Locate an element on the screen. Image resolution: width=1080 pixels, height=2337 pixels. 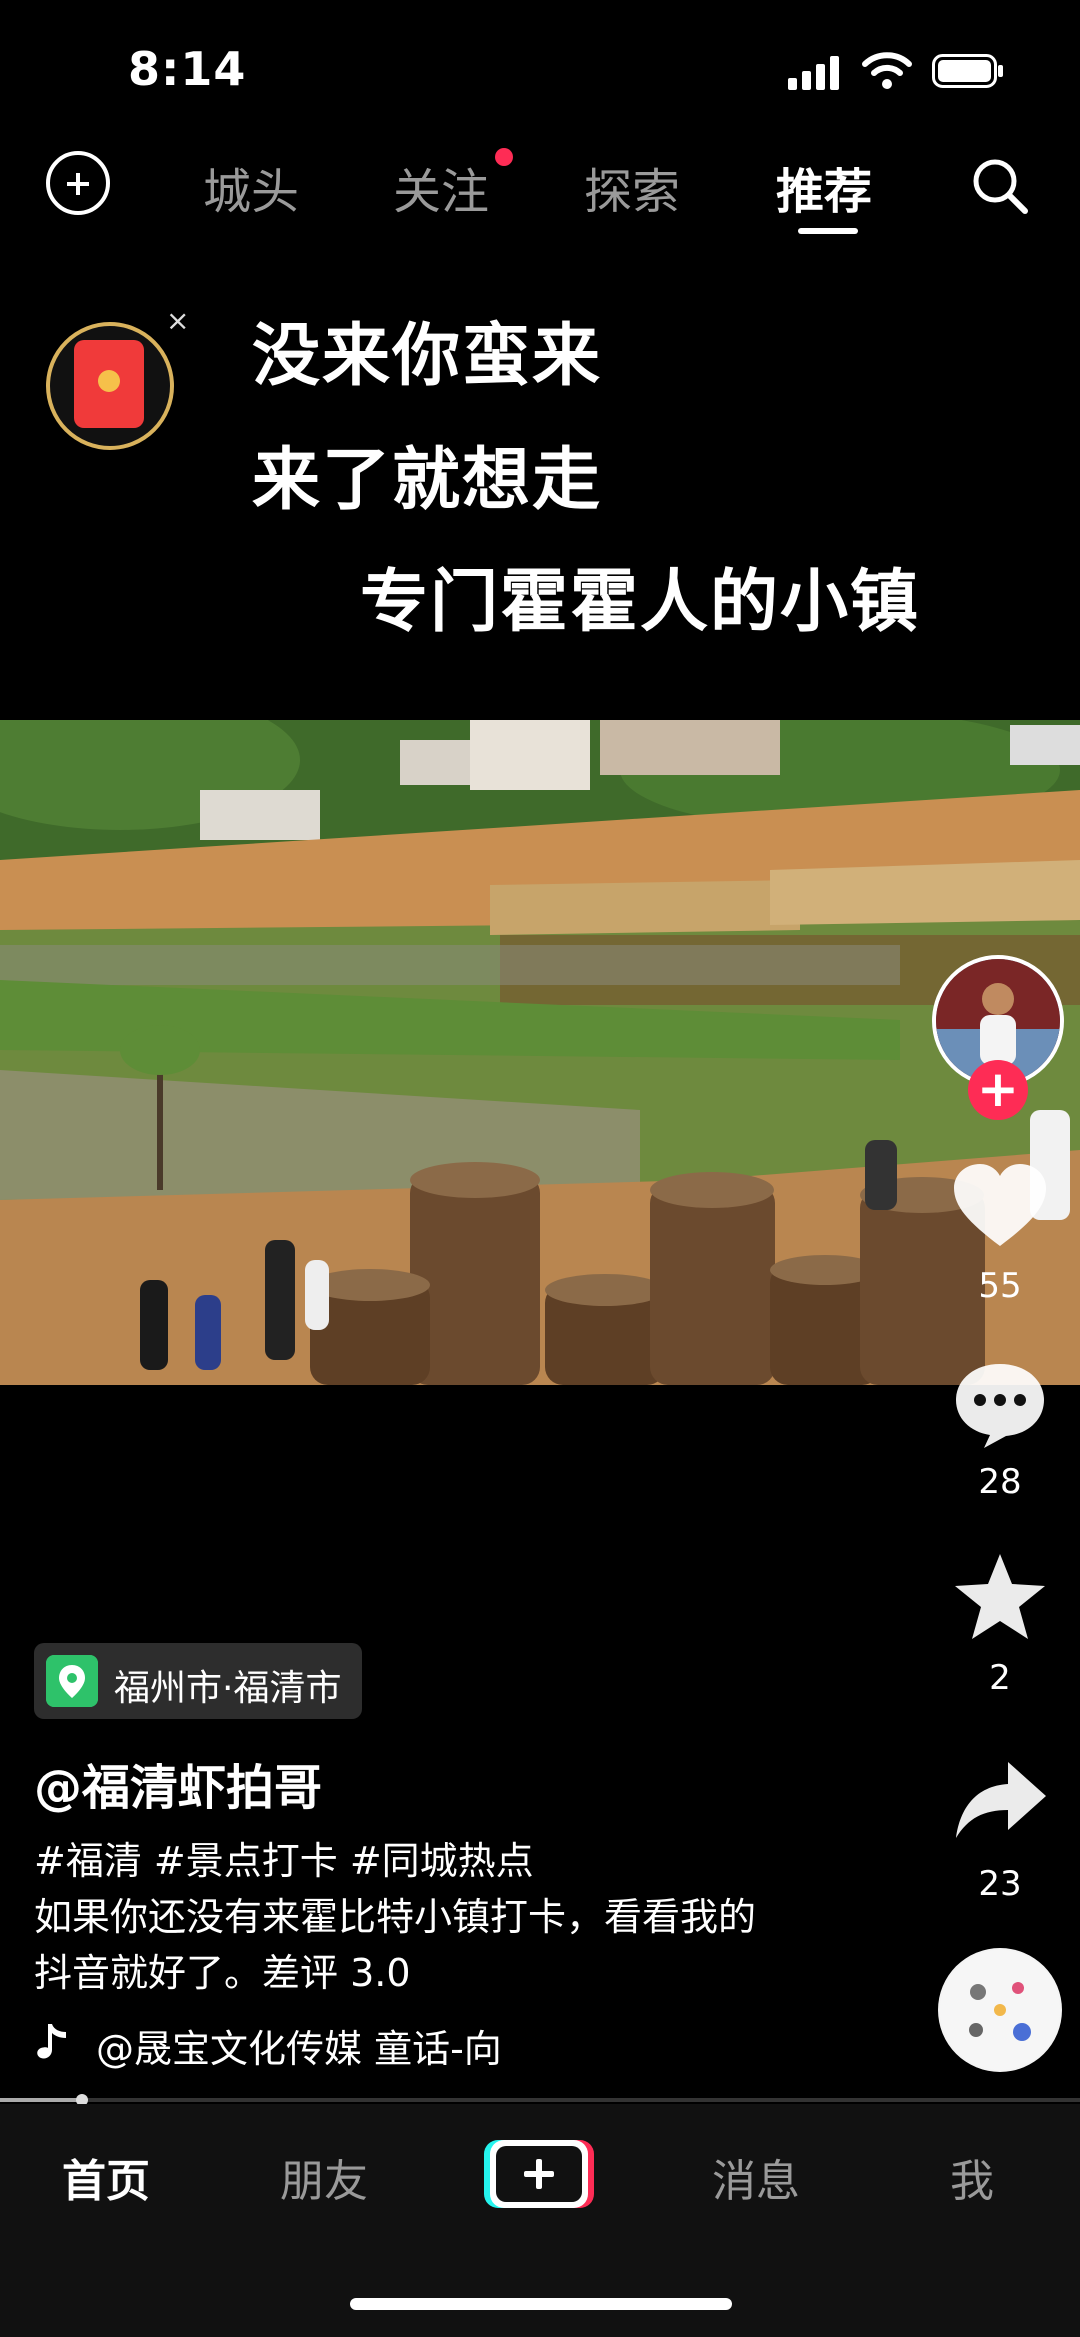
tab-me: 我 is located at coordinates (972, 2177).